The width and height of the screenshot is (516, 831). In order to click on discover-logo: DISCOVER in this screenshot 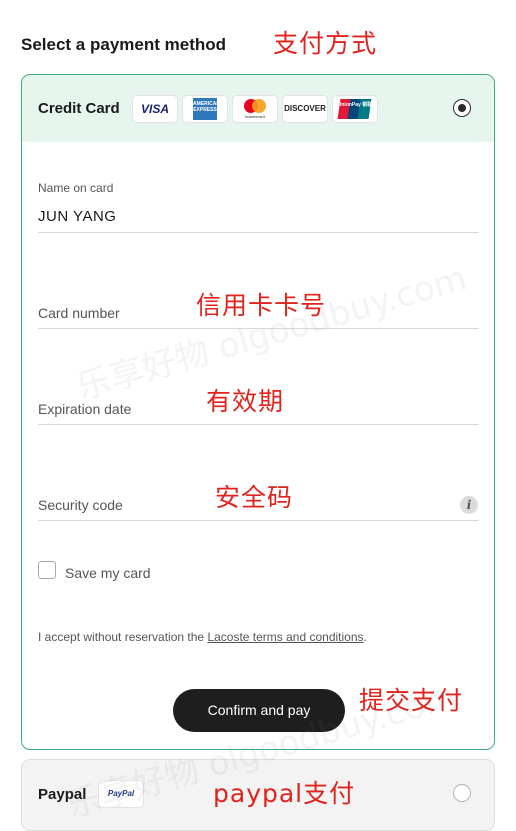, I will do `click(305, 109)`.